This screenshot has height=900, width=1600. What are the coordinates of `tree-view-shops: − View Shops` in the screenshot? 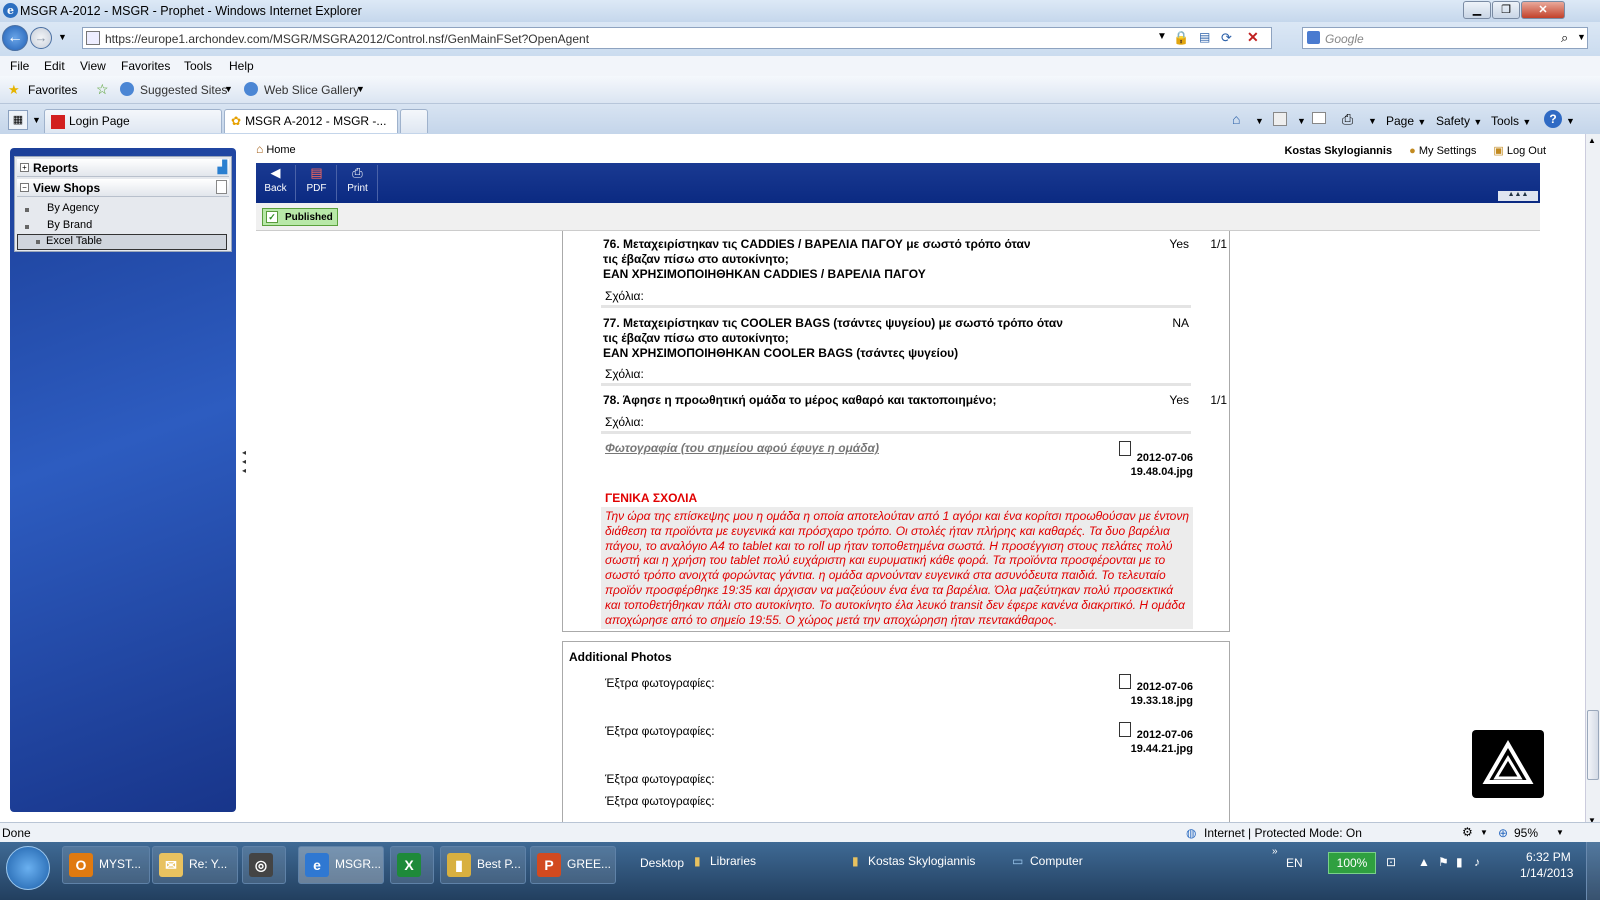 It's located at (123, 188).